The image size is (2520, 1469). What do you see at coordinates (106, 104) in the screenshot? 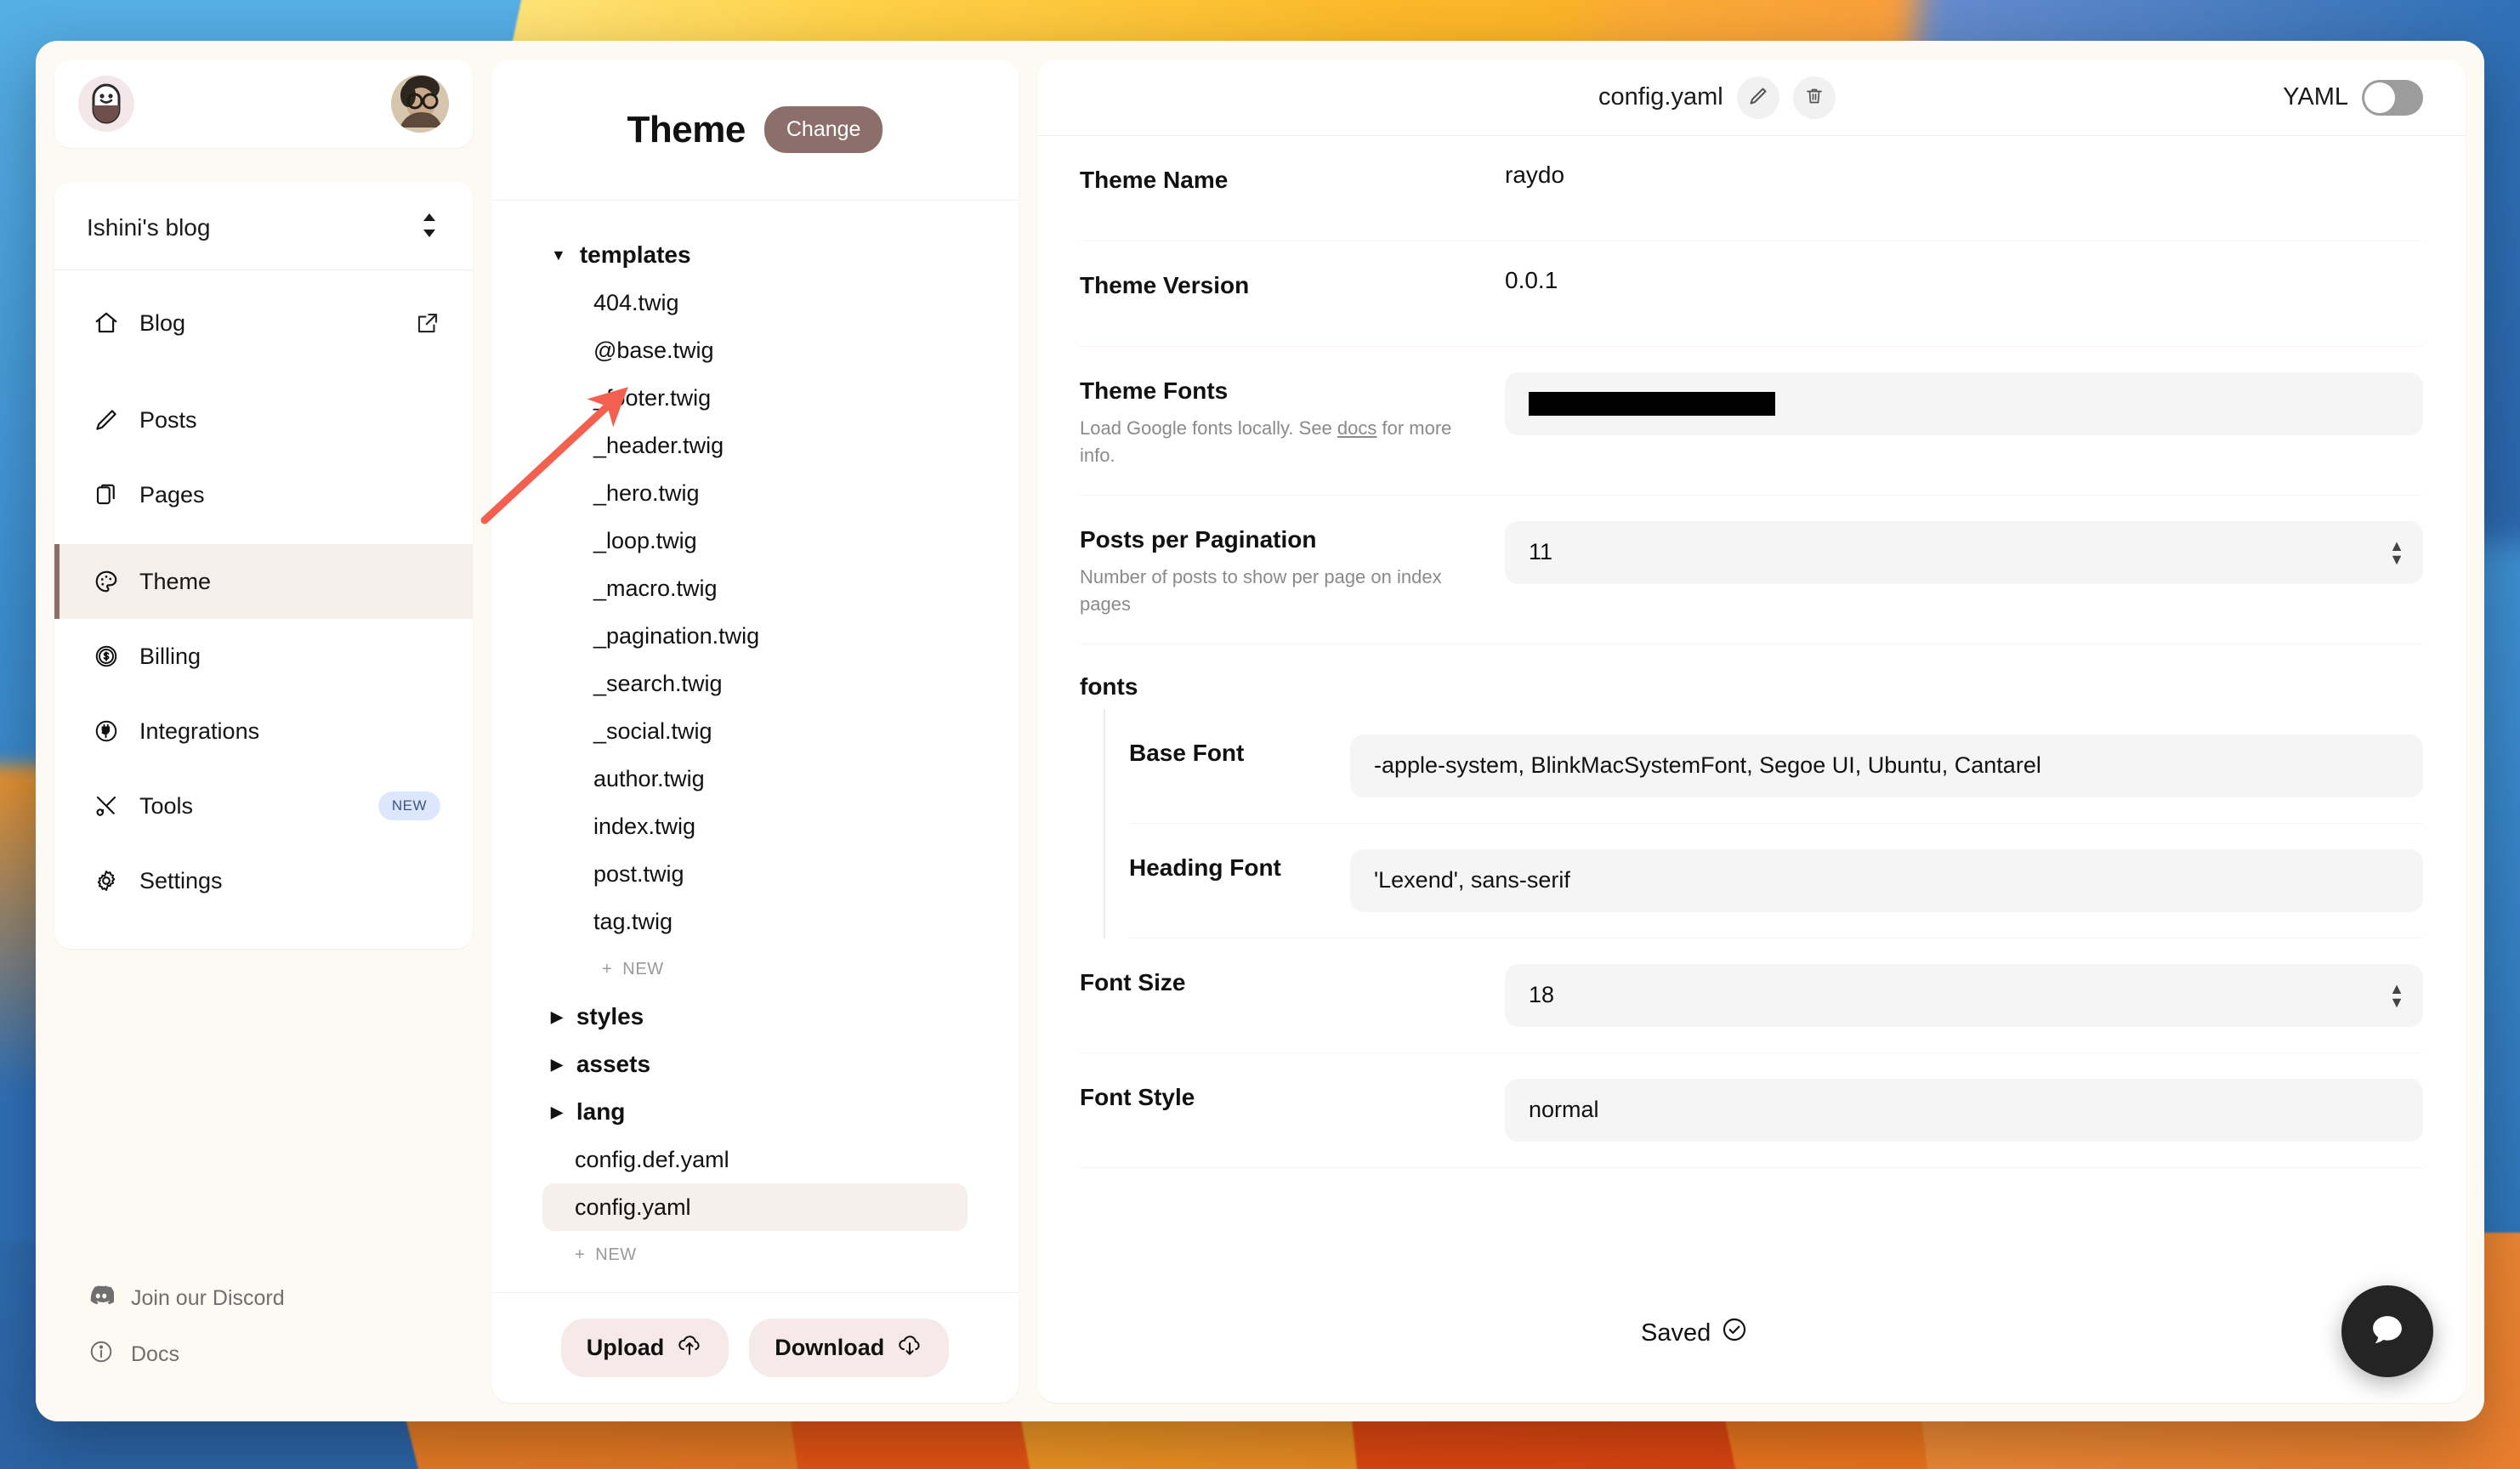
I see `pill-mascot-icon` at bounding box center [106, 104].